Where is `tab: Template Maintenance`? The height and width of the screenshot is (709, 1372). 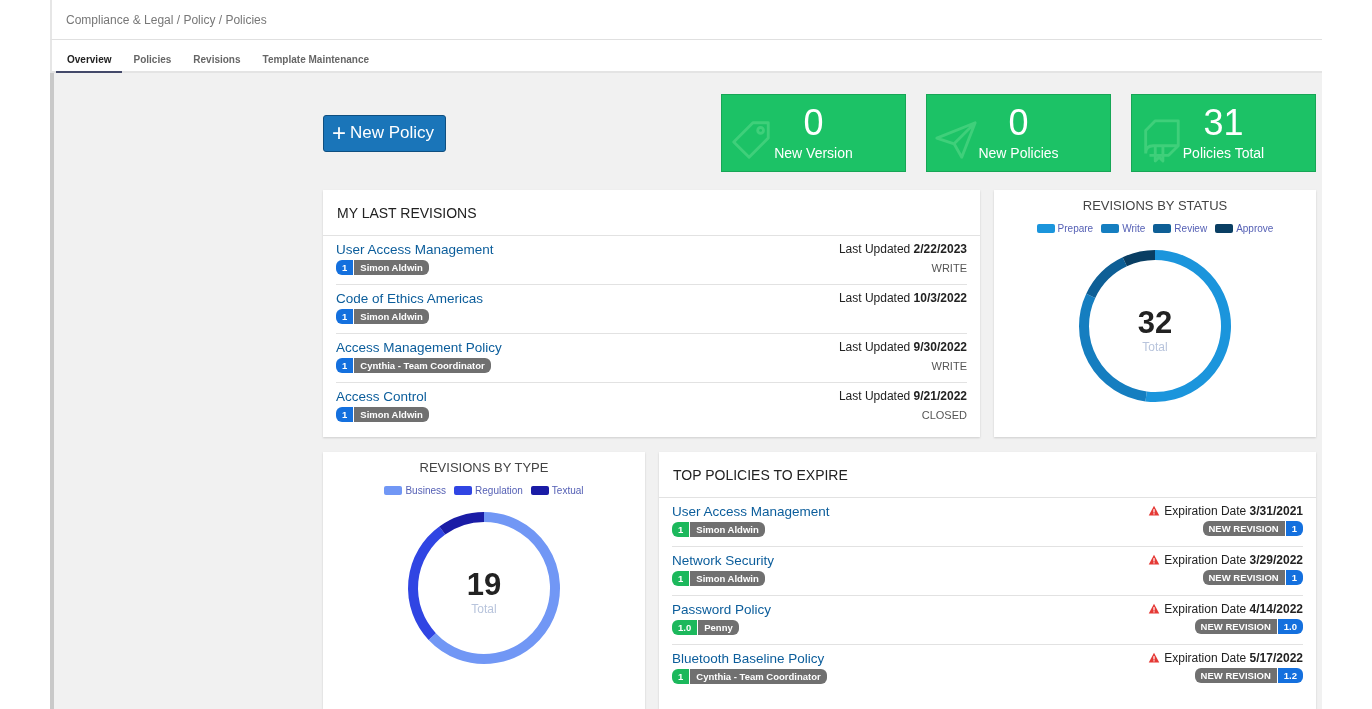
tab: Template Maintenance is located at coordinates (316, 63).